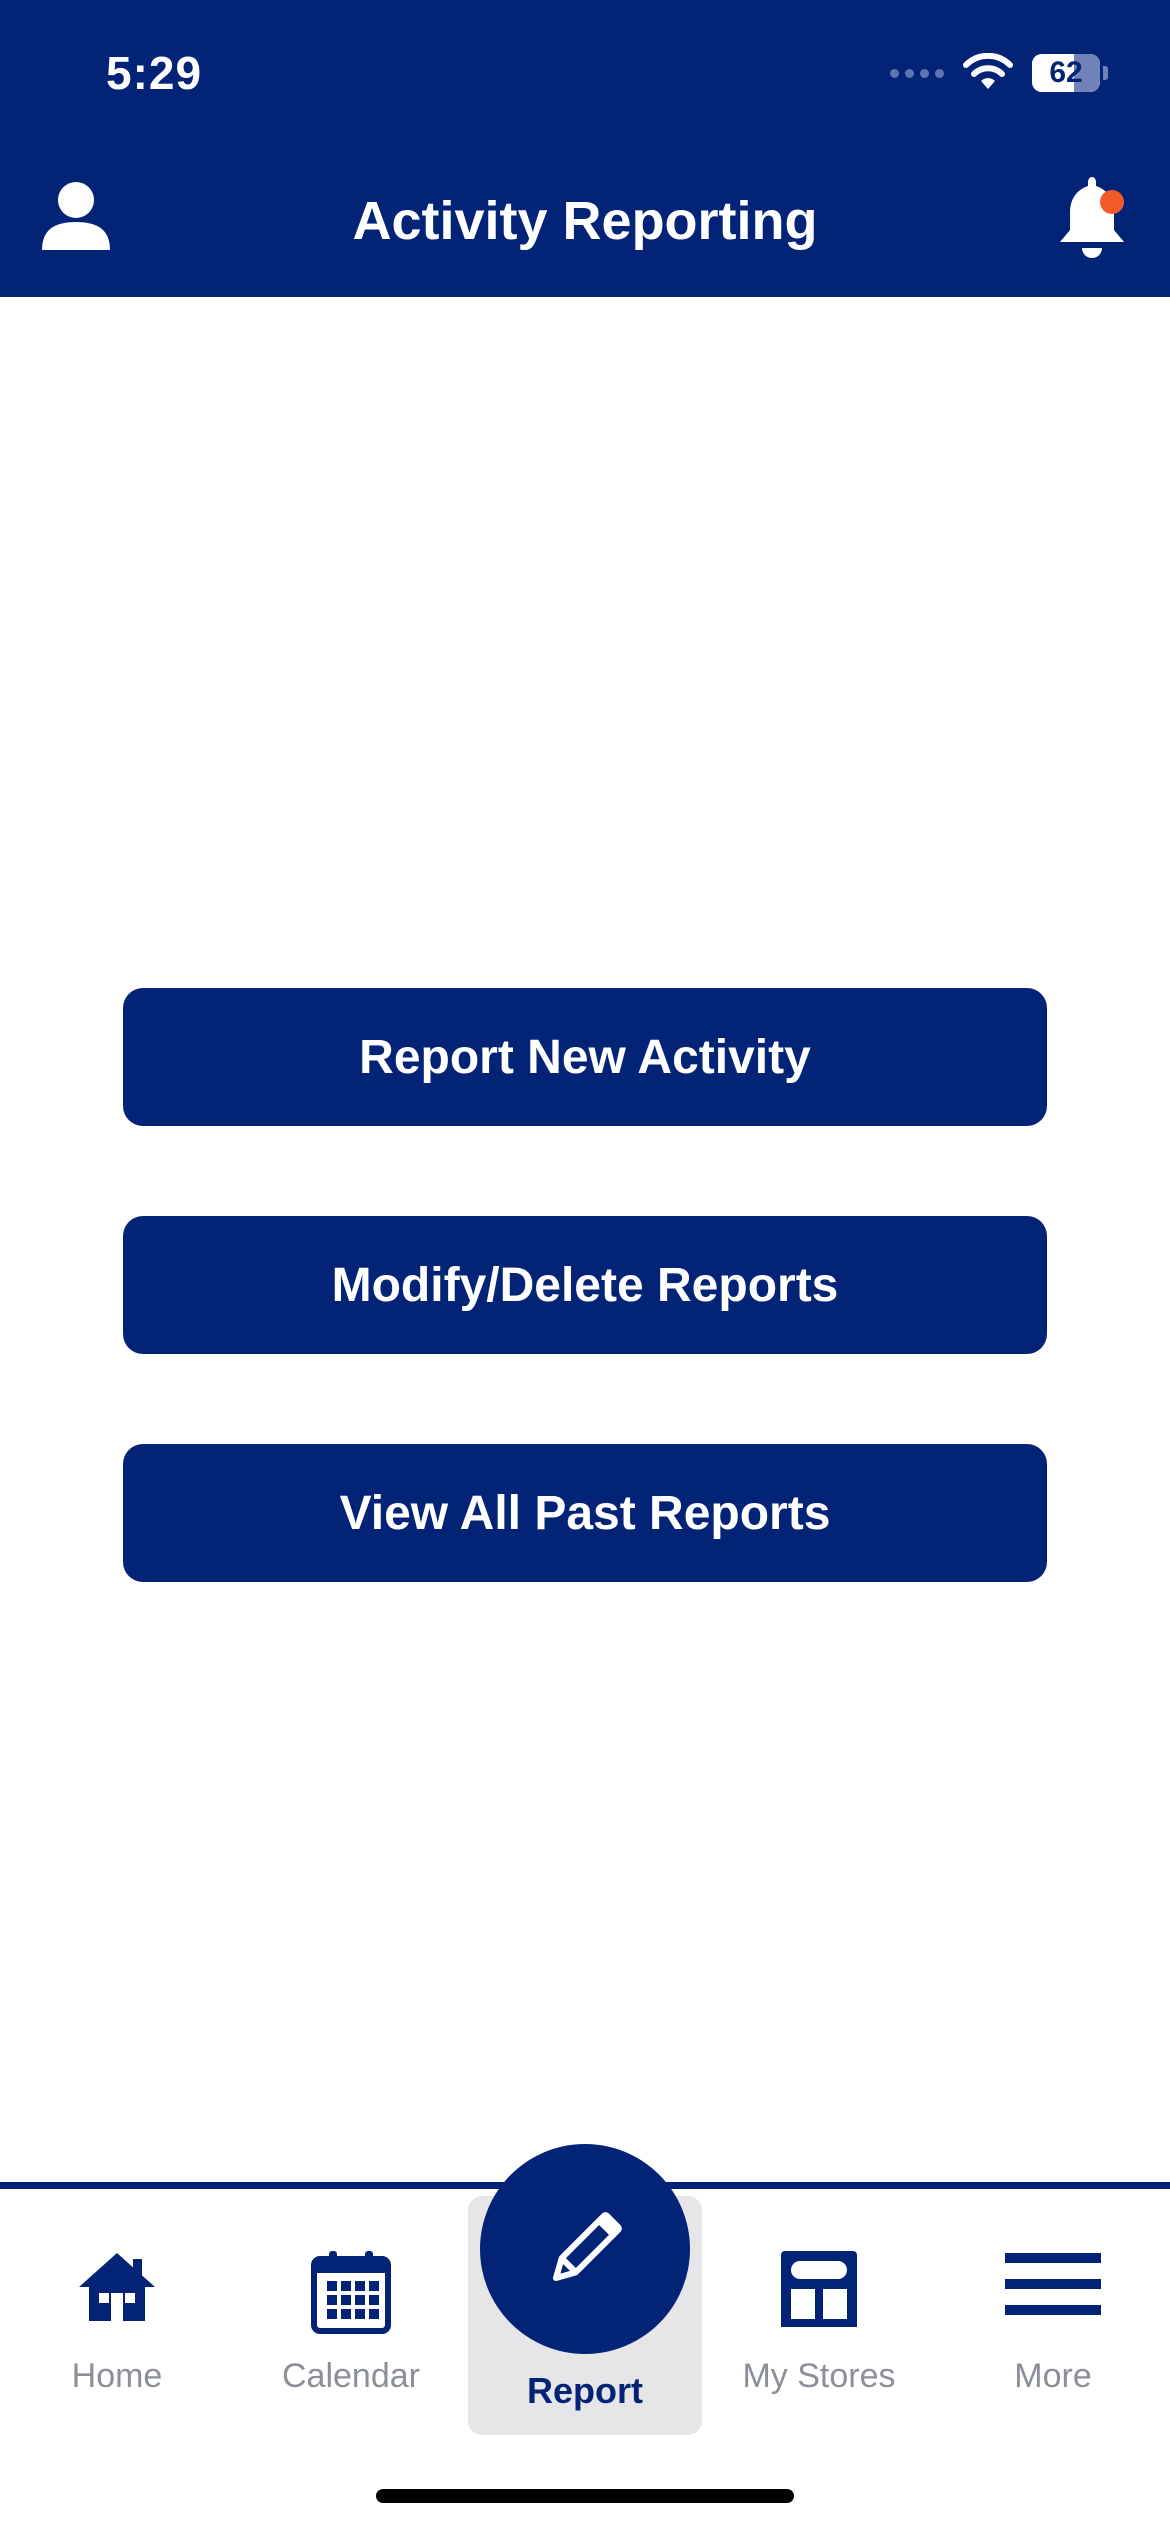 This screenshot has width=1170, height=2532. What do you see at coordinates (1053, 2294) in the screenshot?
I see `menu-icon` at bounding box center [1053, 2294].